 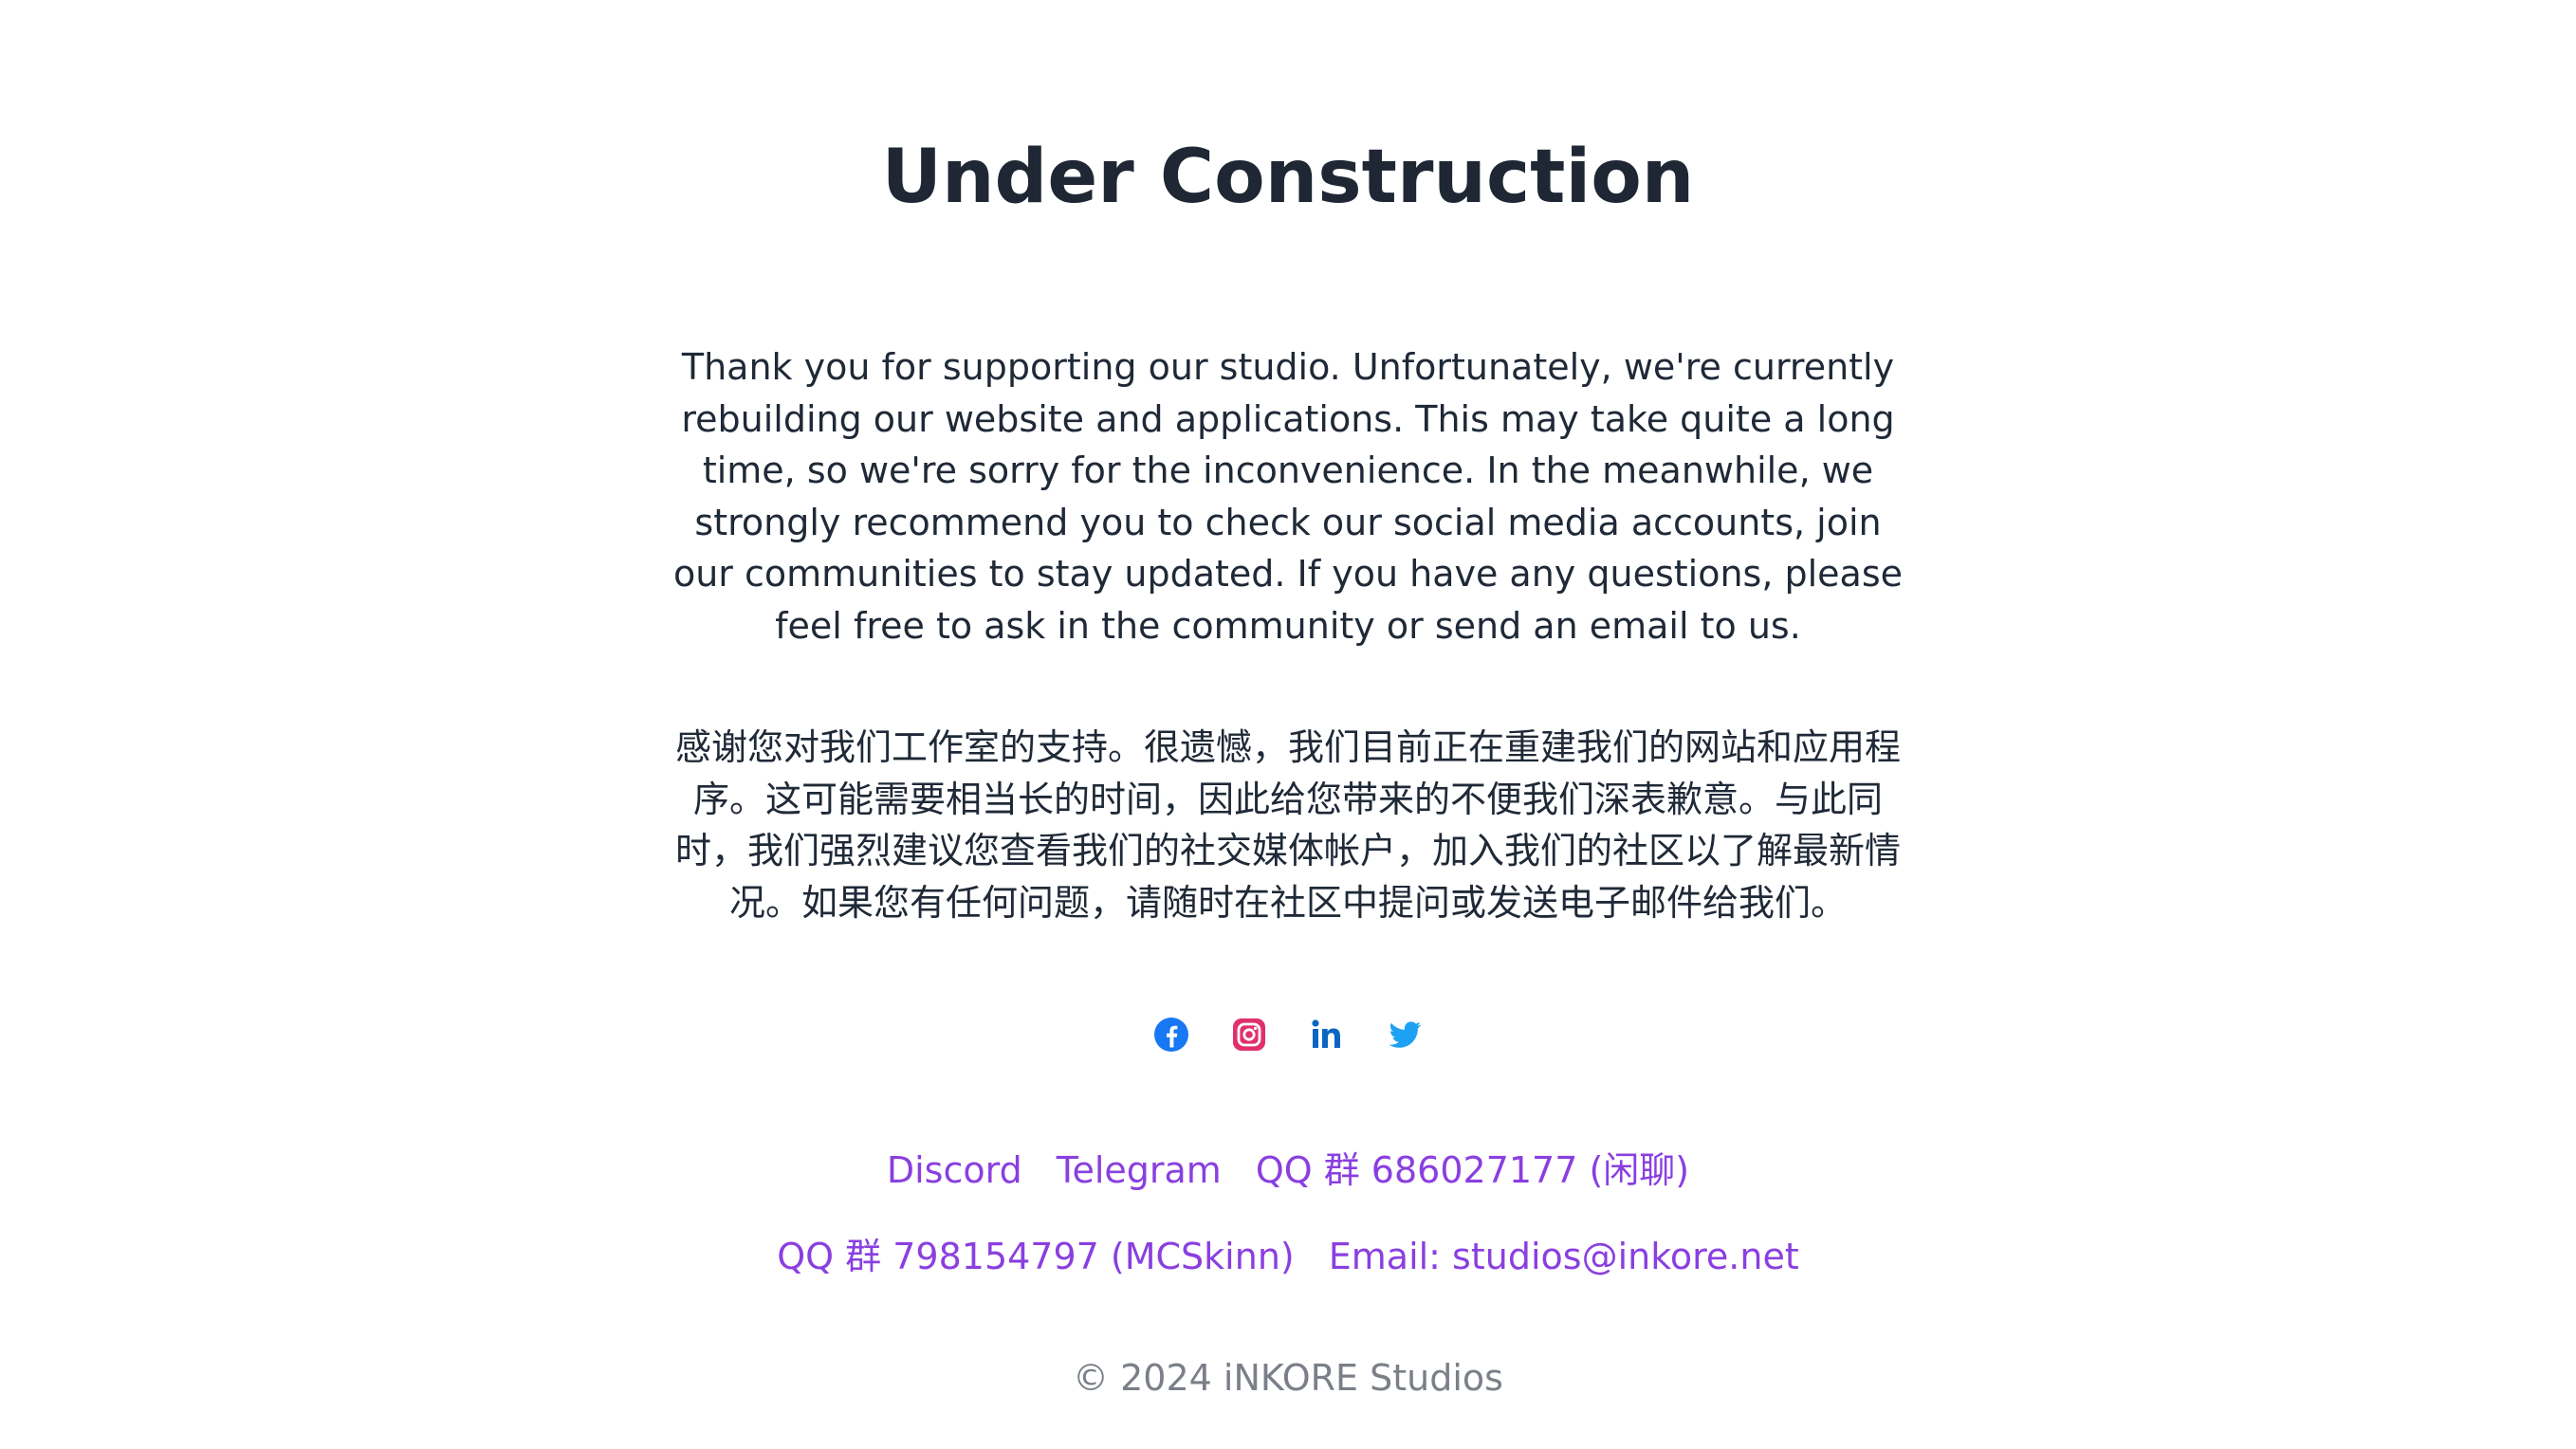 I want to click on facebook-icon, so click(x=1171, y=1035).